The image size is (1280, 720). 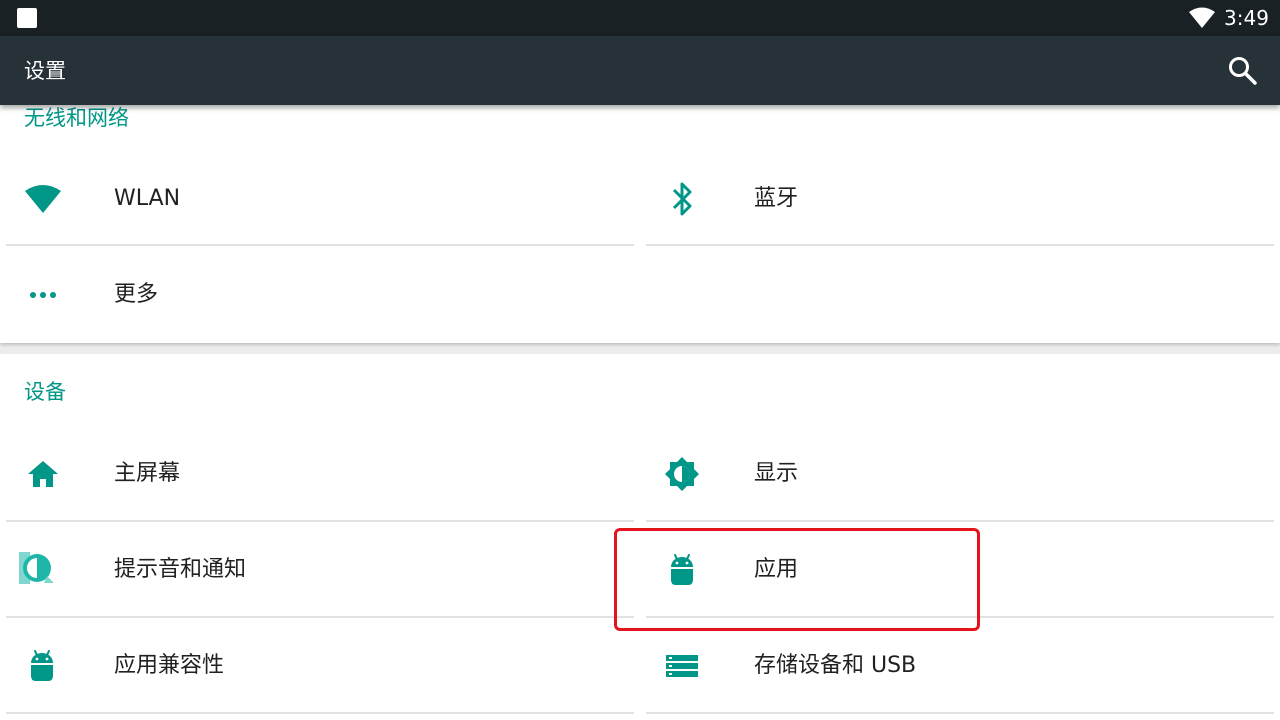 I want to click on settings-item-label: 存储设备和 USB, so click(x=835, y=665).